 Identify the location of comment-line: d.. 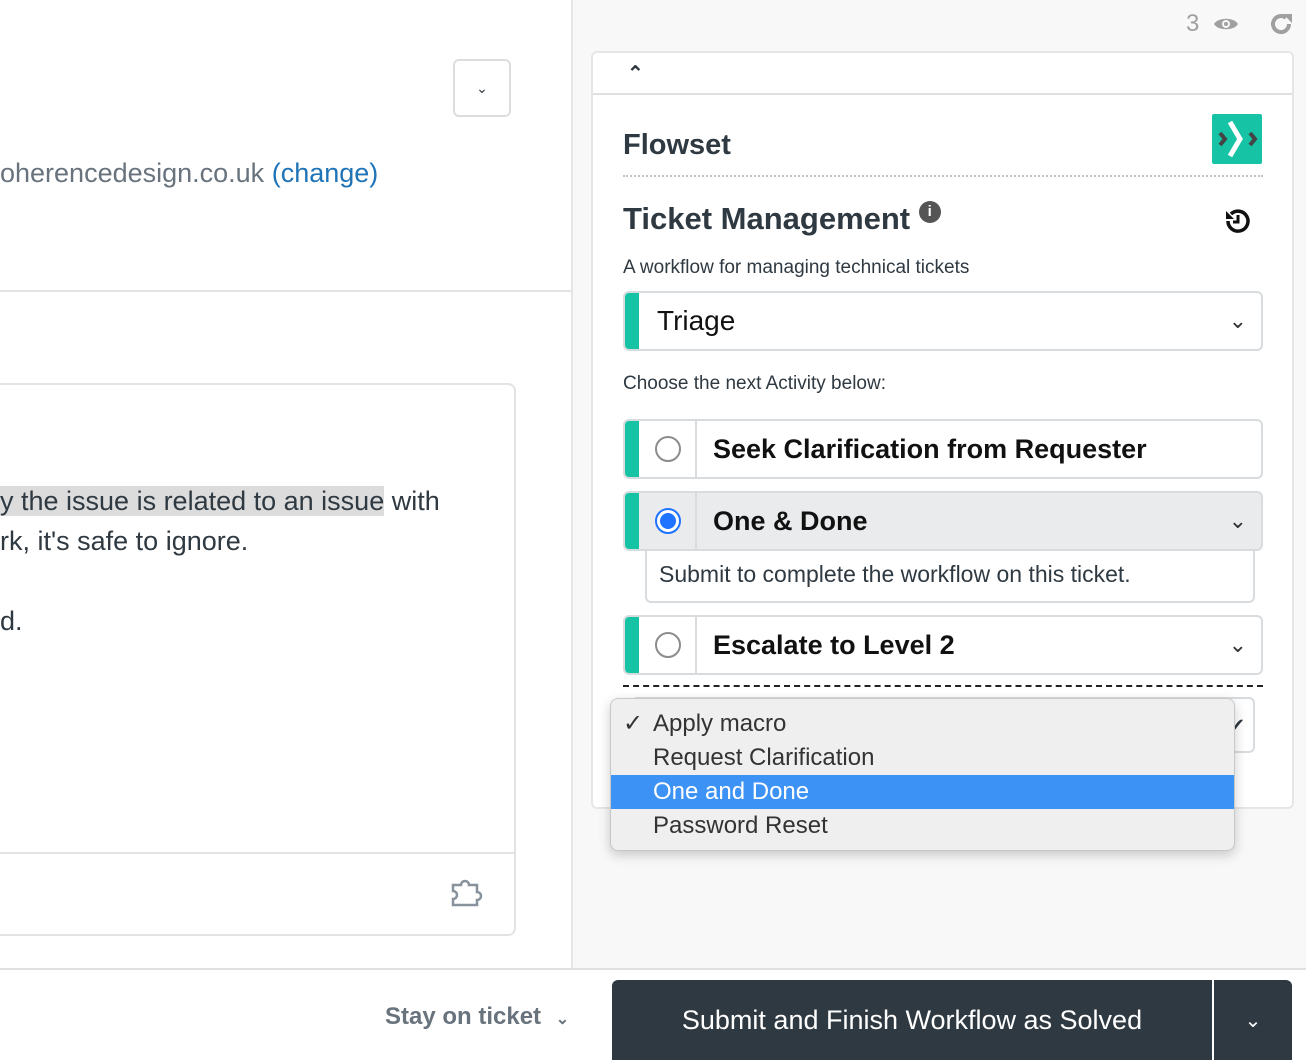
(11, 621).